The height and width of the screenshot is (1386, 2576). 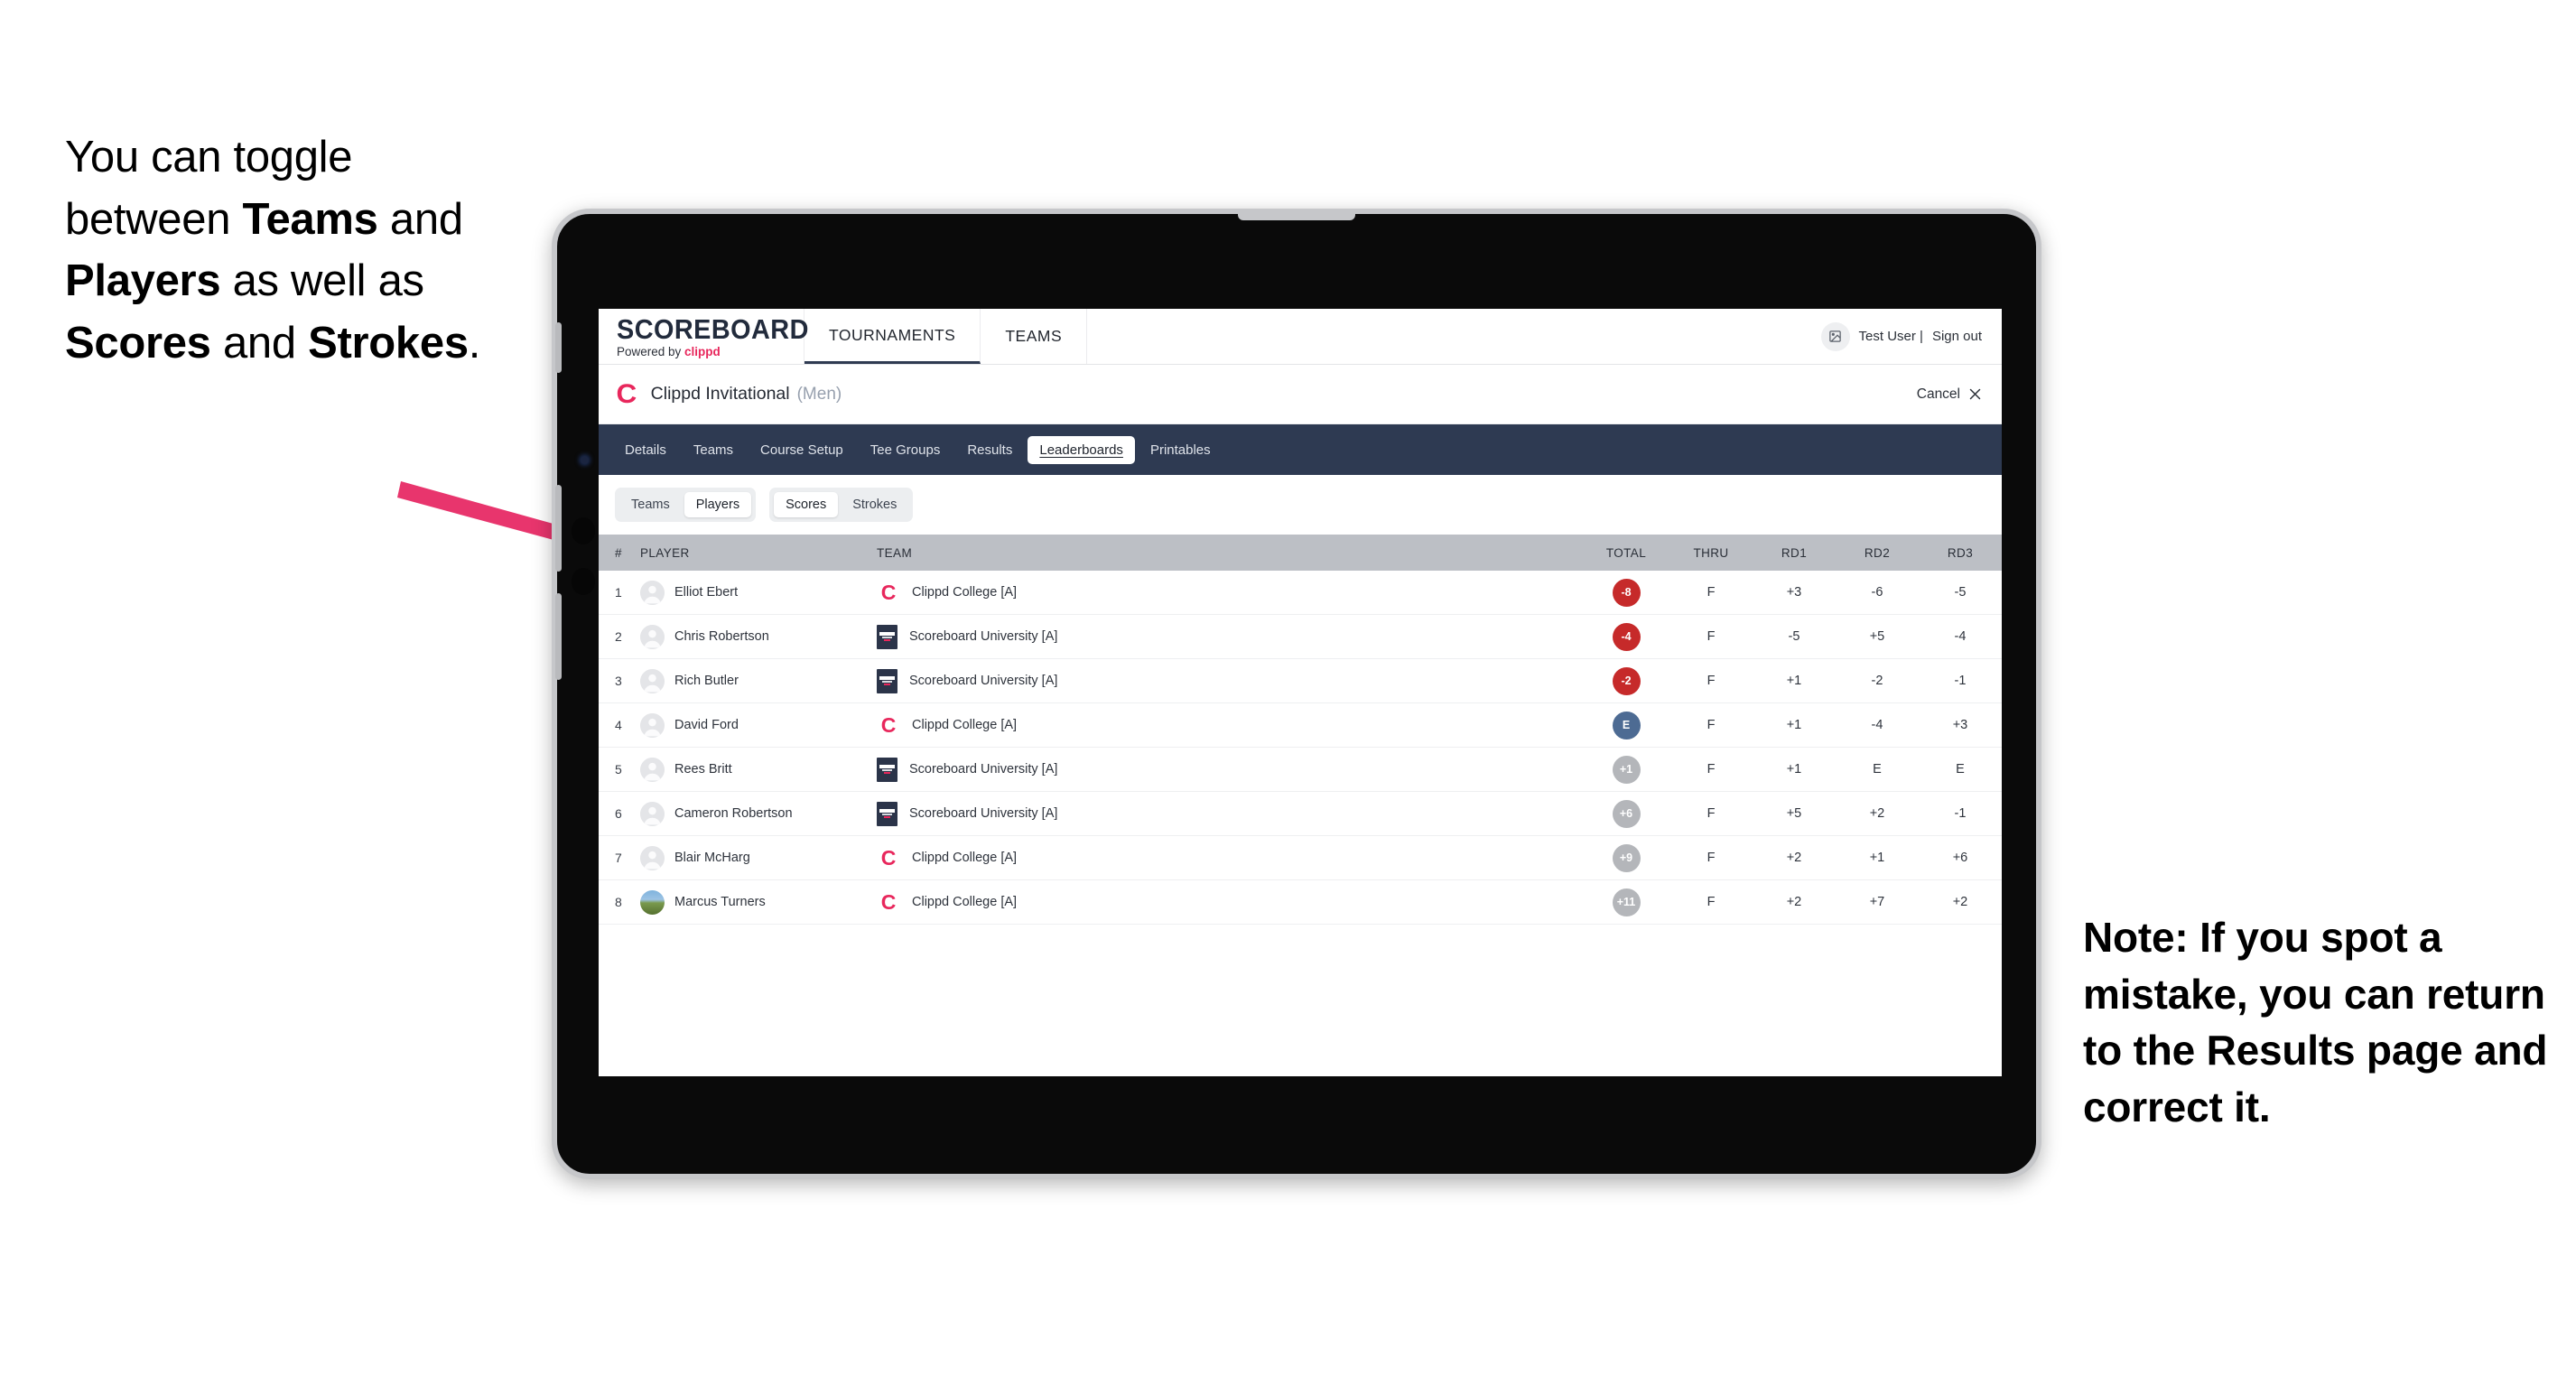 I want to click on cell-rd2: -4, so click(x=1877, y=725).